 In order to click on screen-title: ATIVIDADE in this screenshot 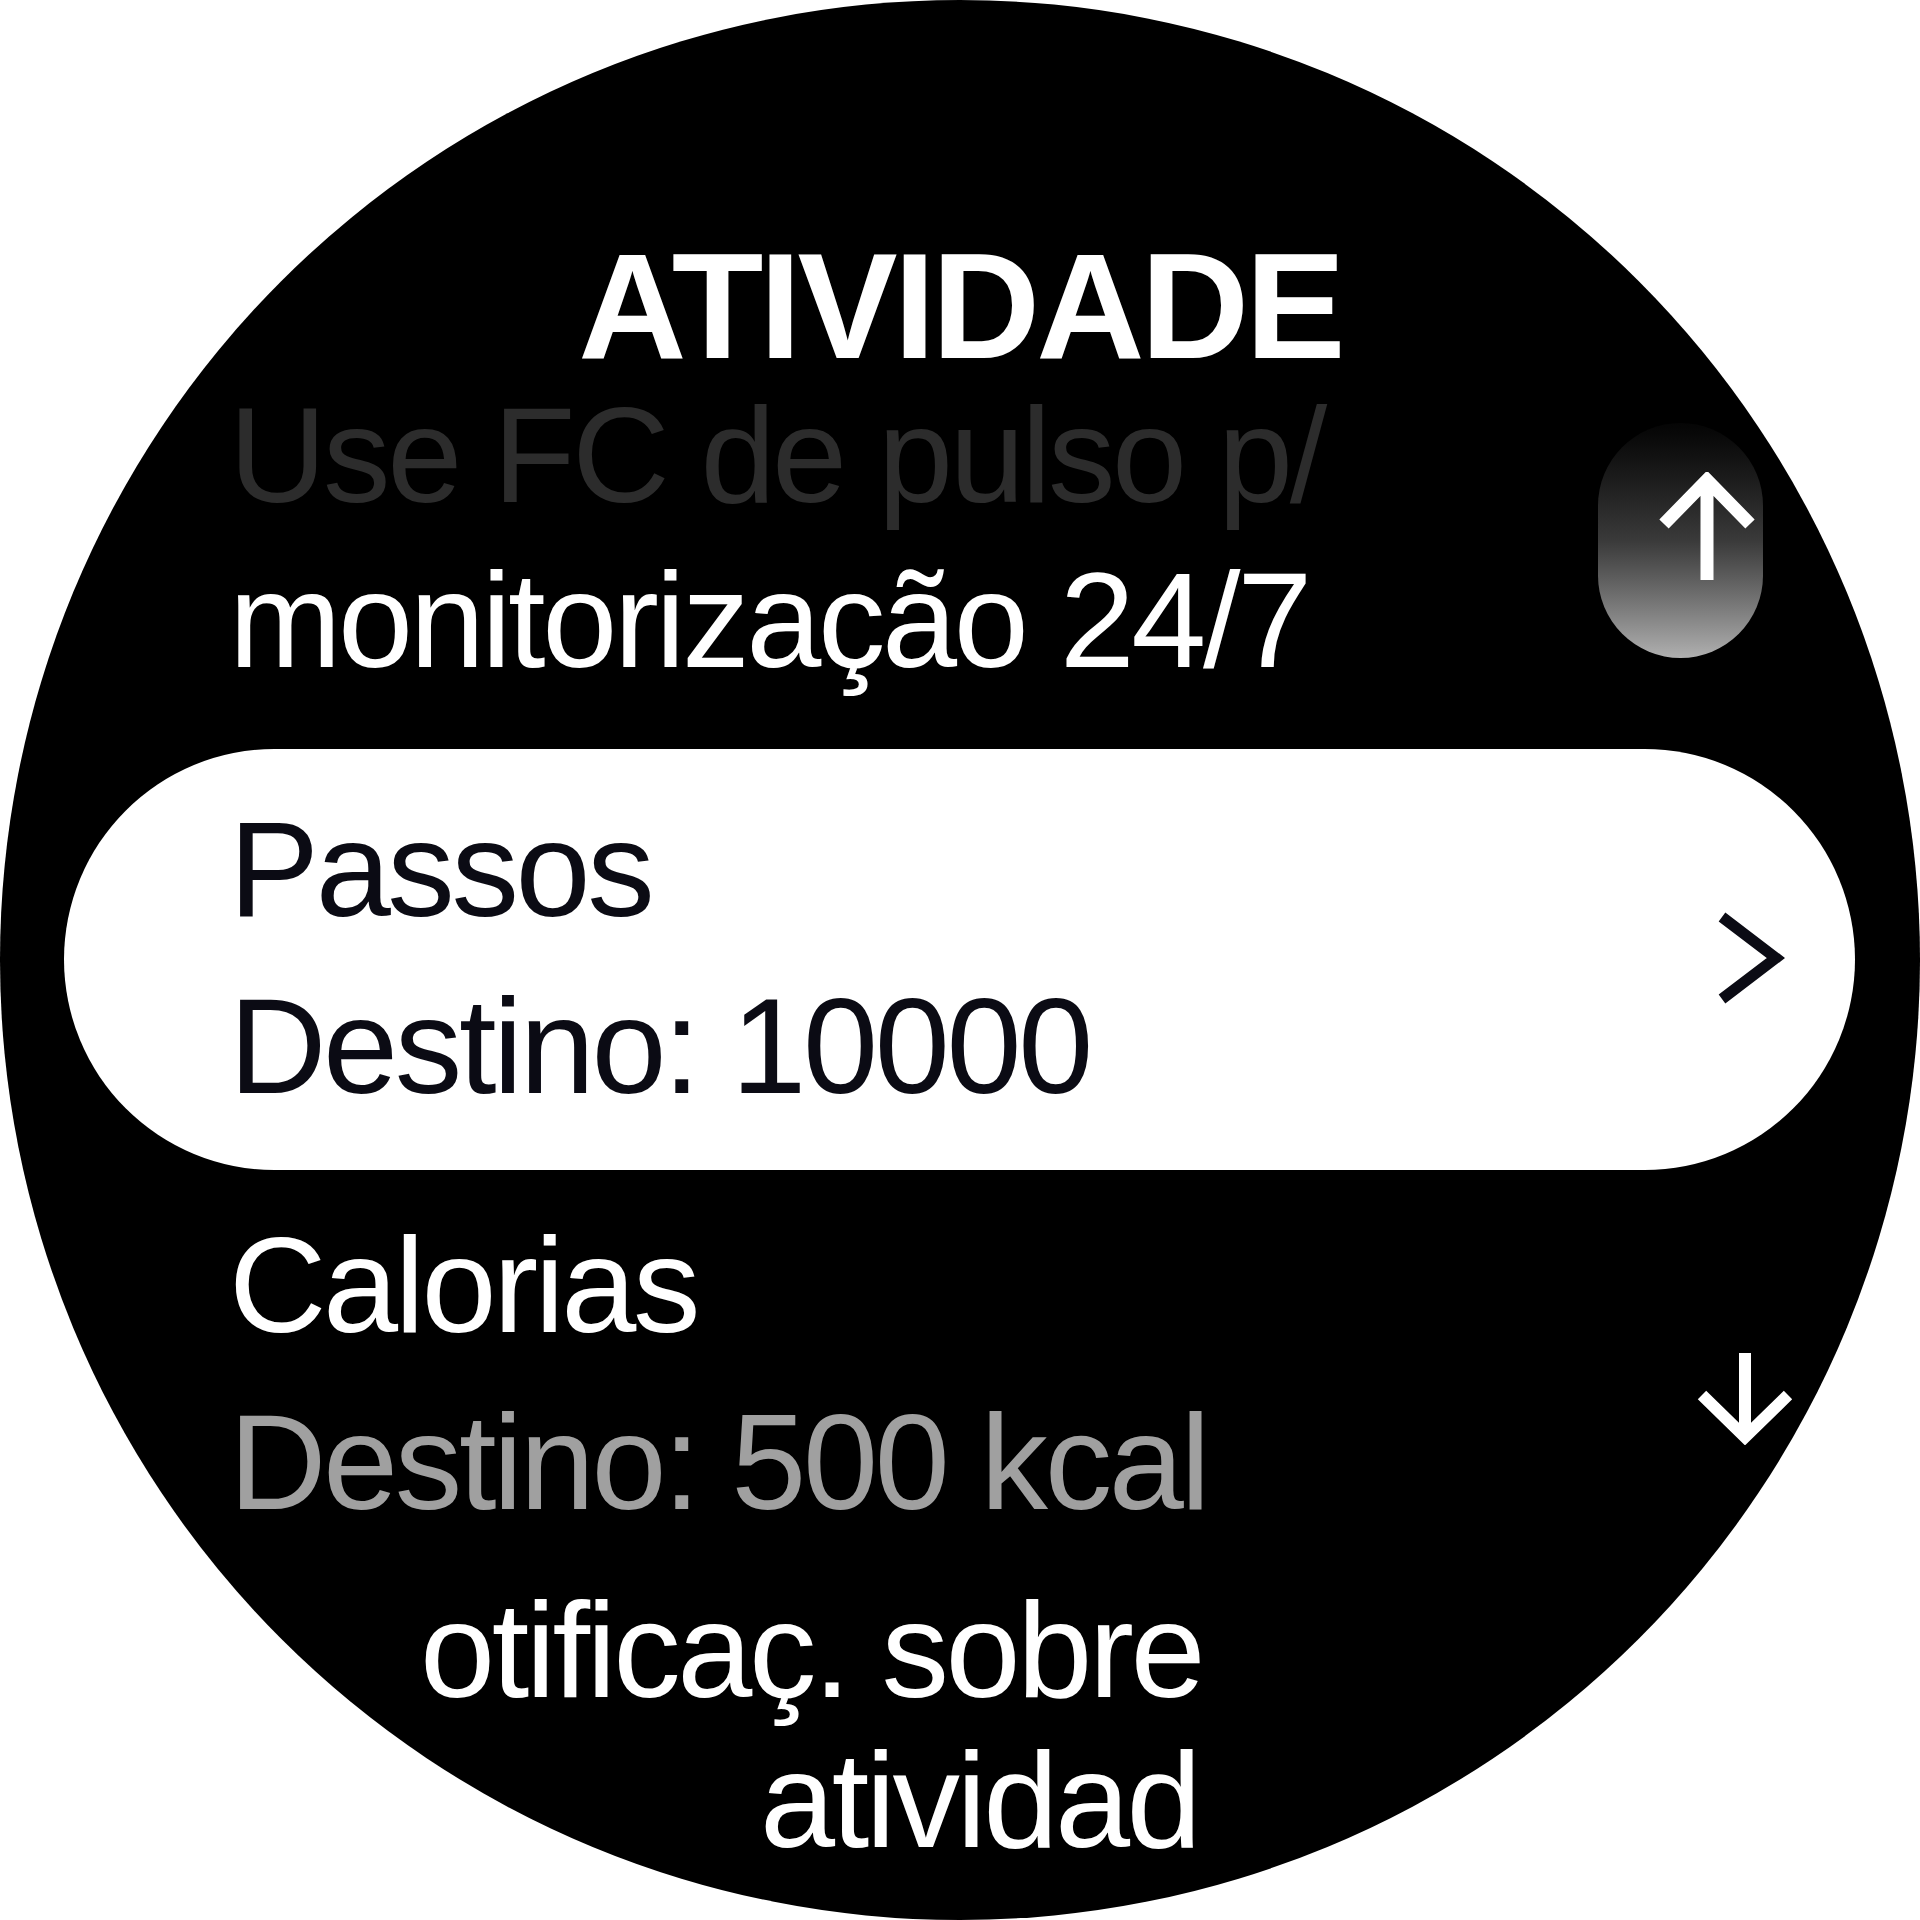, I will do `click(960, 306)`.